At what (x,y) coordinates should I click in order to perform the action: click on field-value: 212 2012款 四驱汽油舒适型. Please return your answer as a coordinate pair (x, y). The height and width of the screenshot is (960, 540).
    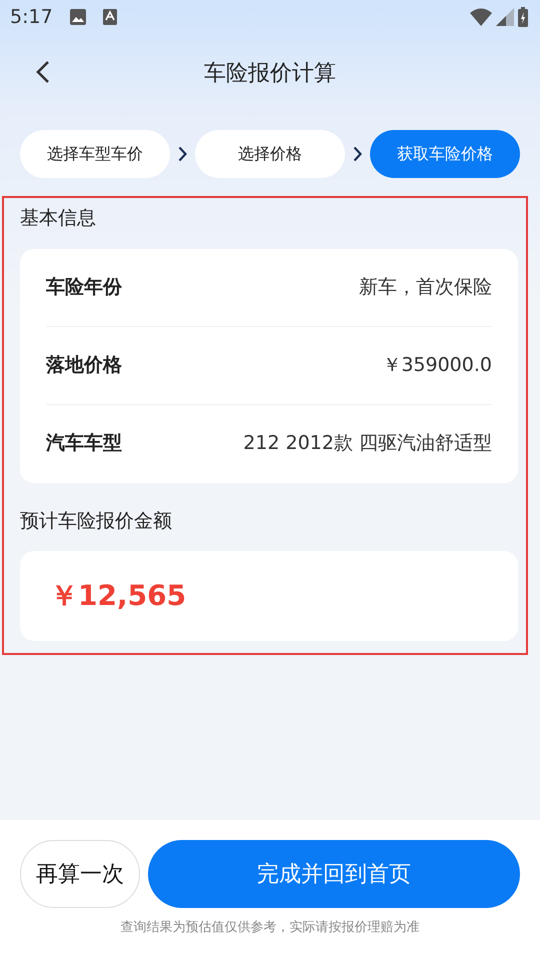
    Looking at the image, I should click on (367, 443).